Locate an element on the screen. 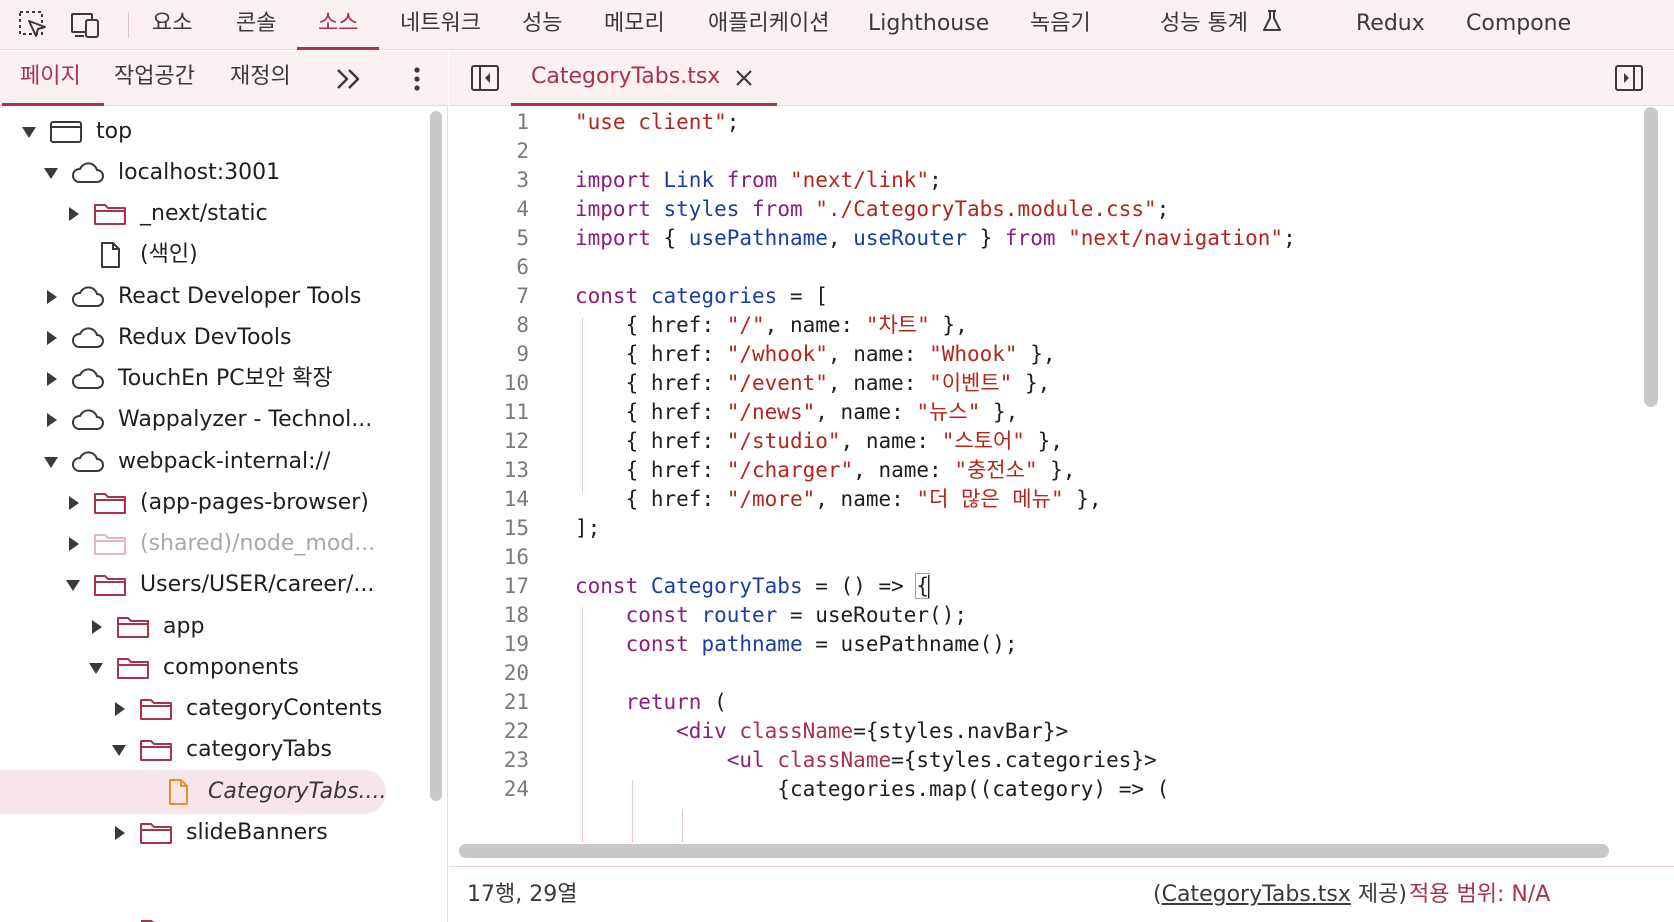 Image resolution: width=1674 pixels, height=922 pixels. code-line: 1 "use client"; is located at coordinates (1054, 122).